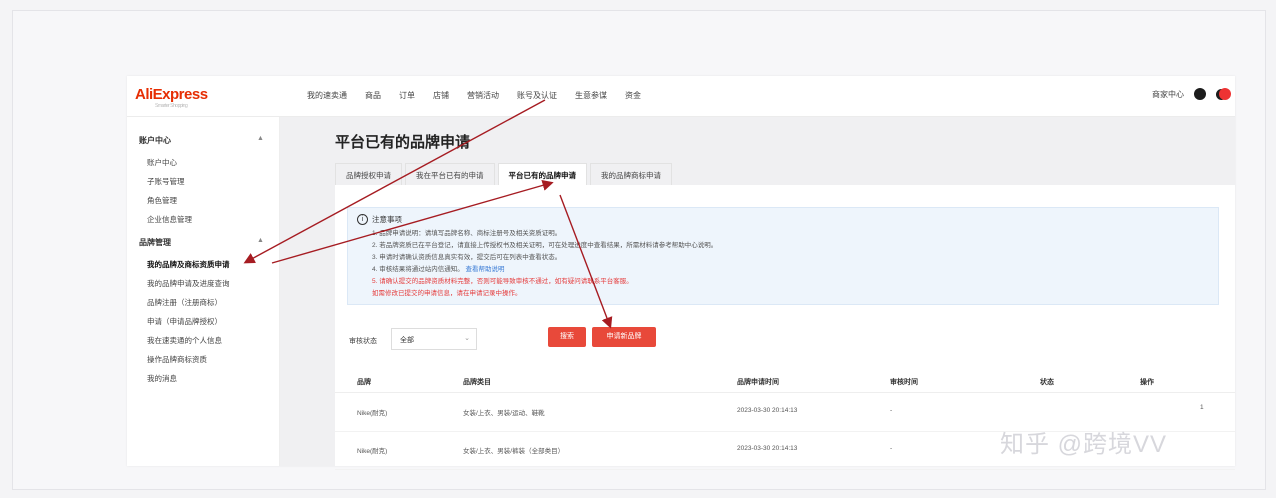 The height and width of the screenshot is (498, 1276). What do you see at coordinates (162, 378) in the screenshot?
I see `sidebar-item-messages: 我的消息` at bounding box center [162, 378].